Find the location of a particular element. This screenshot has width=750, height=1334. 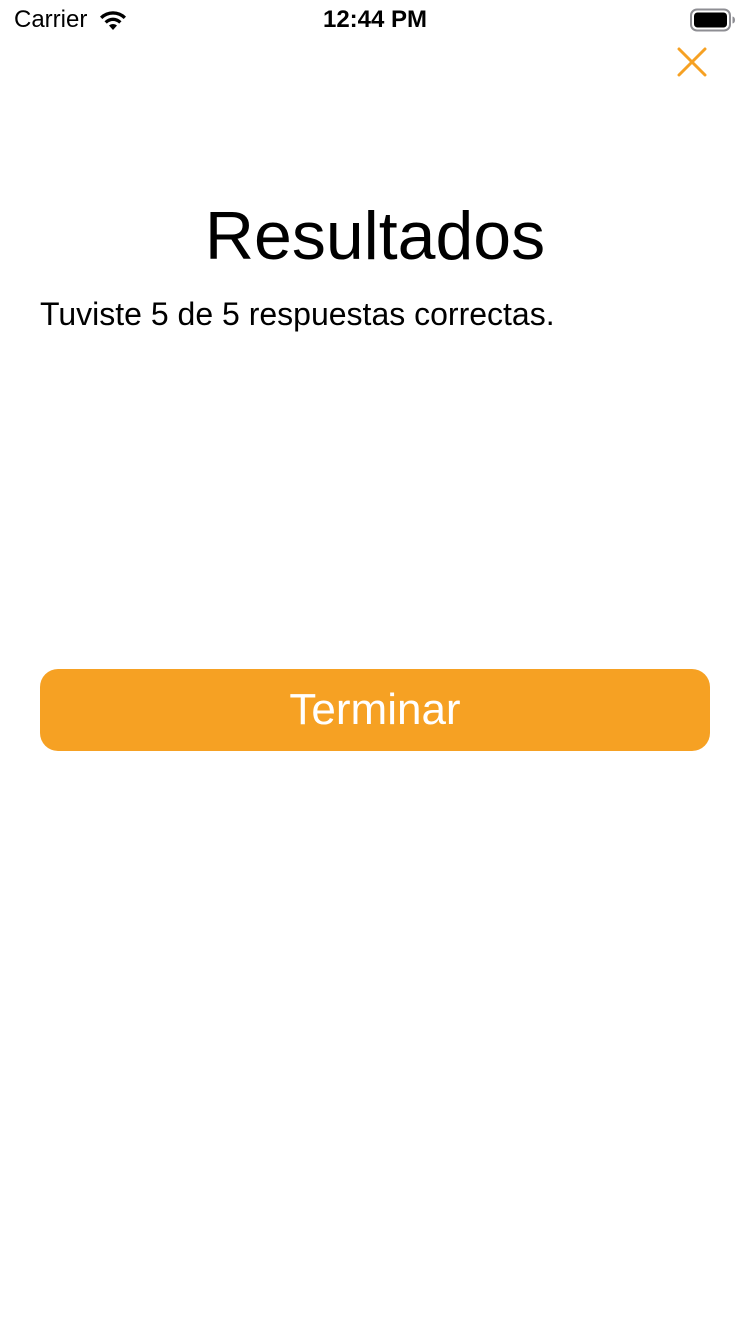

finish-button: Terminar is located at coordinates (375, 710).